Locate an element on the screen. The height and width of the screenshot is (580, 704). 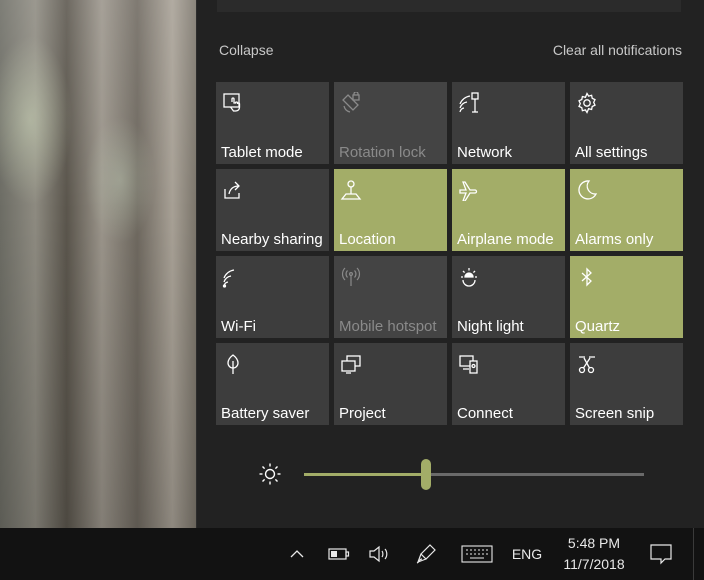
tile-label: Tablet mode is located at coordinates (262, 152).